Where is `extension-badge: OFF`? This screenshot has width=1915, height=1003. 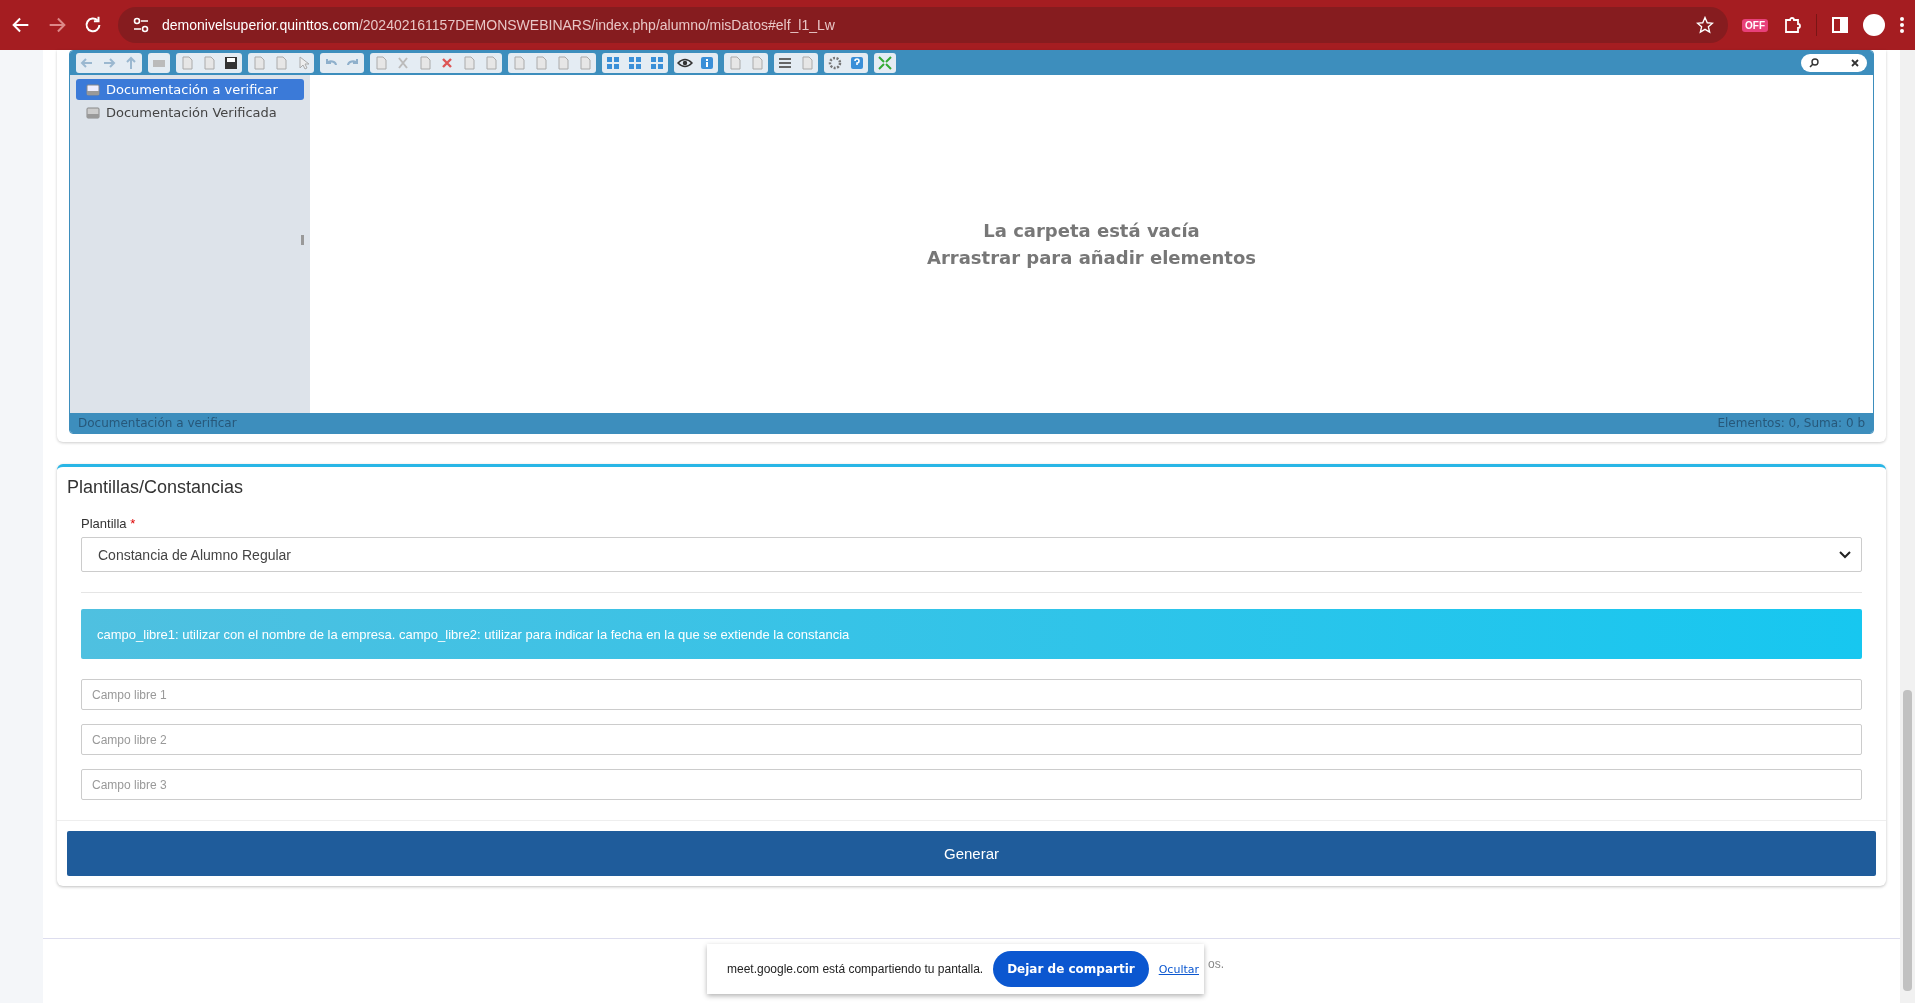
extension-badge: OFF is located at coordinates (1755, 25).